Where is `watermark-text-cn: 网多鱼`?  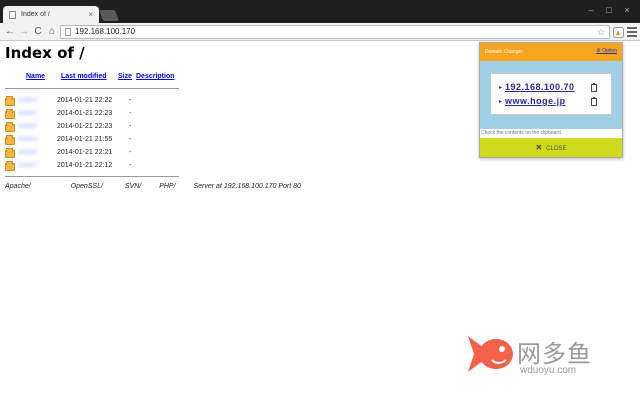 watermark-text-cn: 网多鱼 is located at coordinates (554, 354).